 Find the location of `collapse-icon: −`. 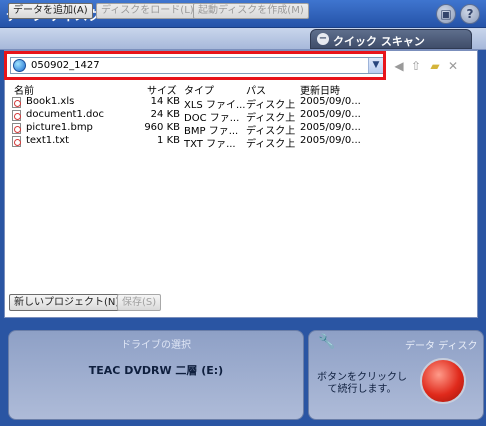

collapse-icon: − is located at coordinates (323, 39).